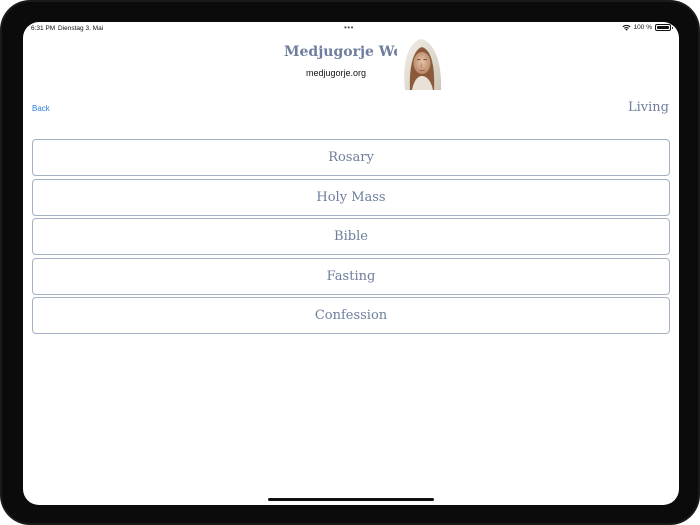  I want to click on status-bar: 6:31 PM Dienstag 3. Mai ••• 100 %, so click(351, 28).